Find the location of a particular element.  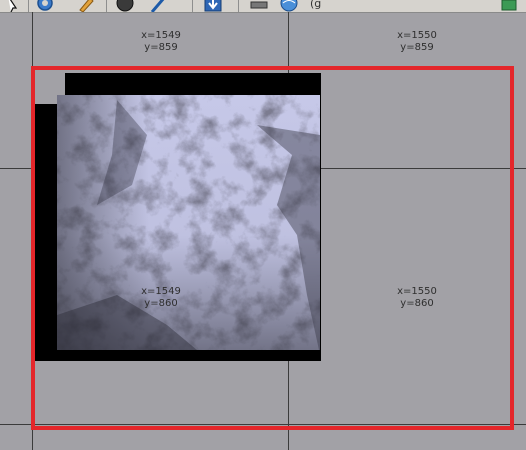

stack-icon is located at coordinates (259, 6).